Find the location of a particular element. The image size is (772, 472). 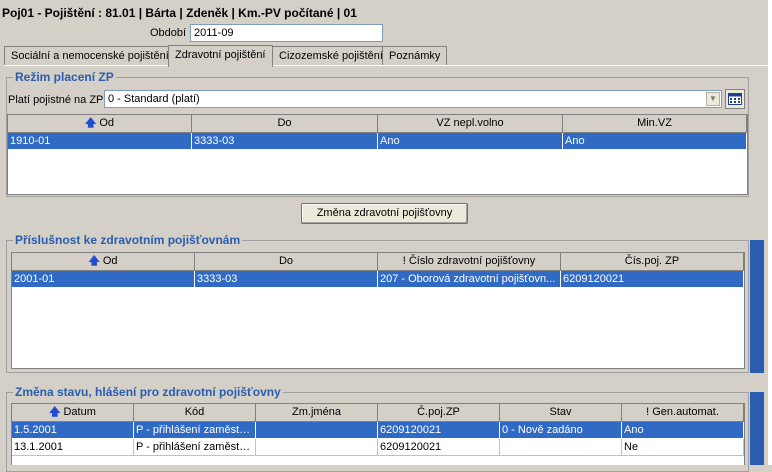

tab-health: Zdravotní pojištění is located at coordinates (220, 56).